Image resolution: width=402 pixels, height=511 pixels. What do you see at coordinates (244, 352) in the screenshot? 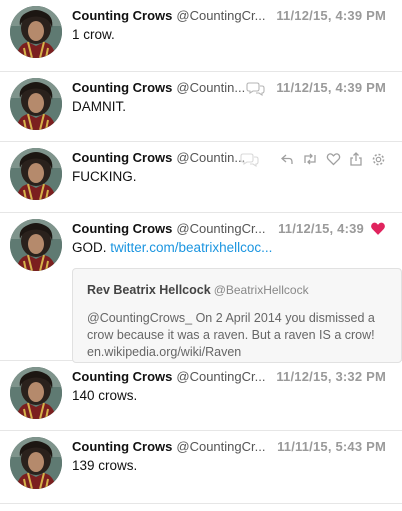
I see `quoted-link: en.wikipedia.org/wiki/Raven` at bounding box center [244, 352].